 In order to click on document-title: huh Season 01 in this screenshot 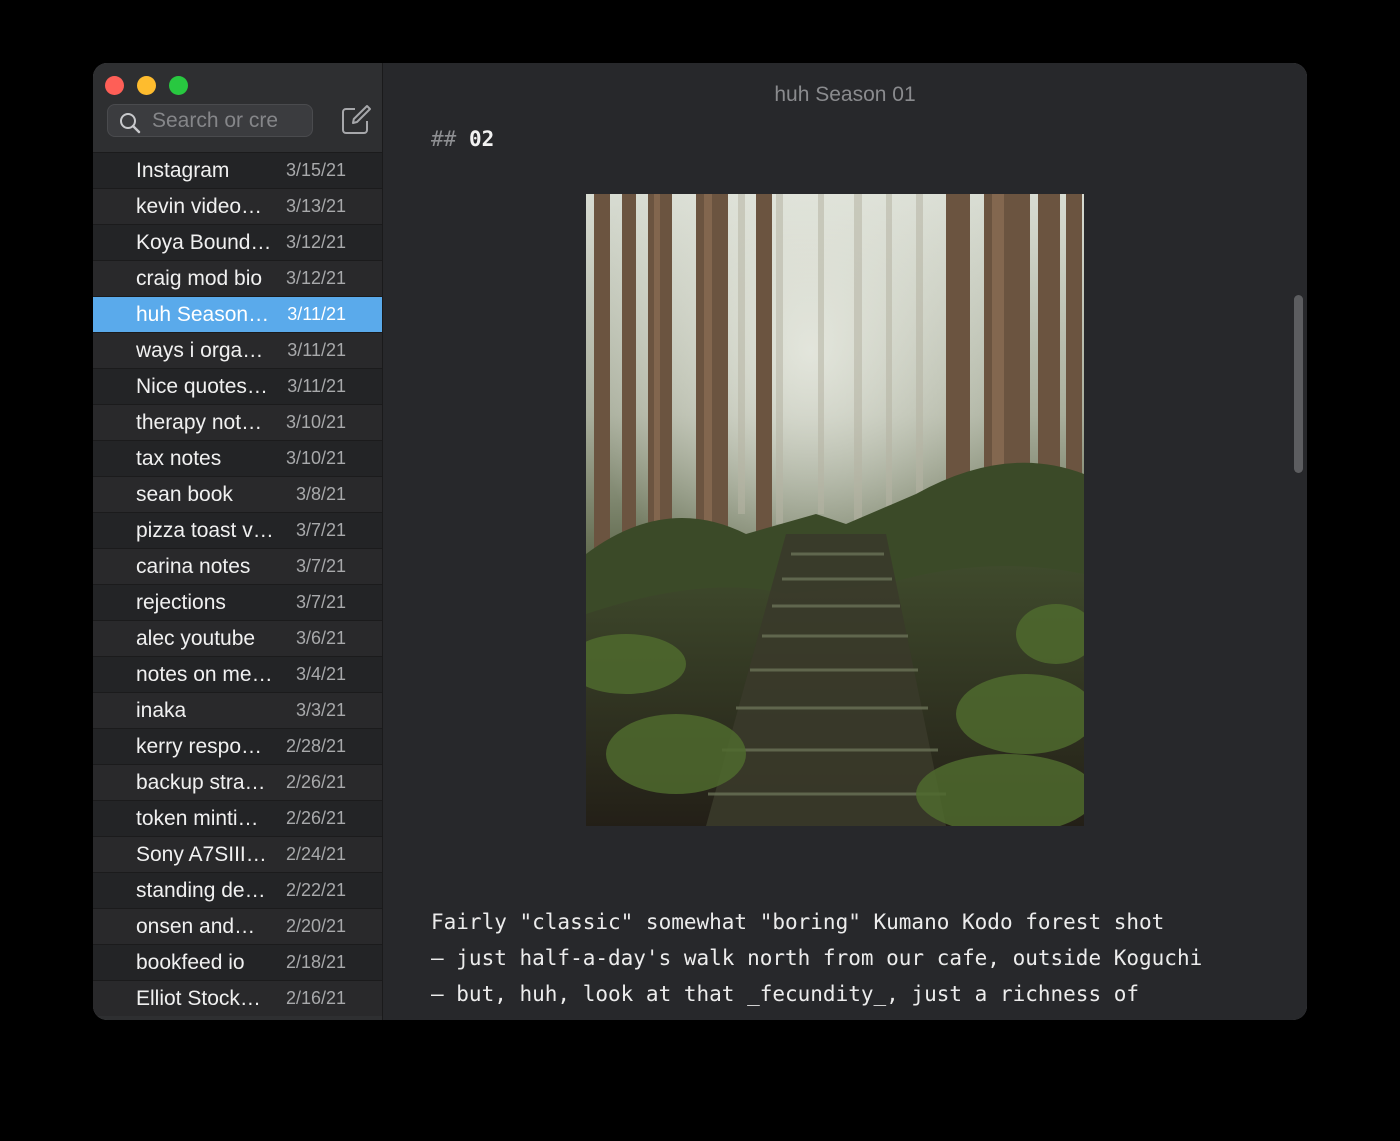, I will do `click(845, 94)`.